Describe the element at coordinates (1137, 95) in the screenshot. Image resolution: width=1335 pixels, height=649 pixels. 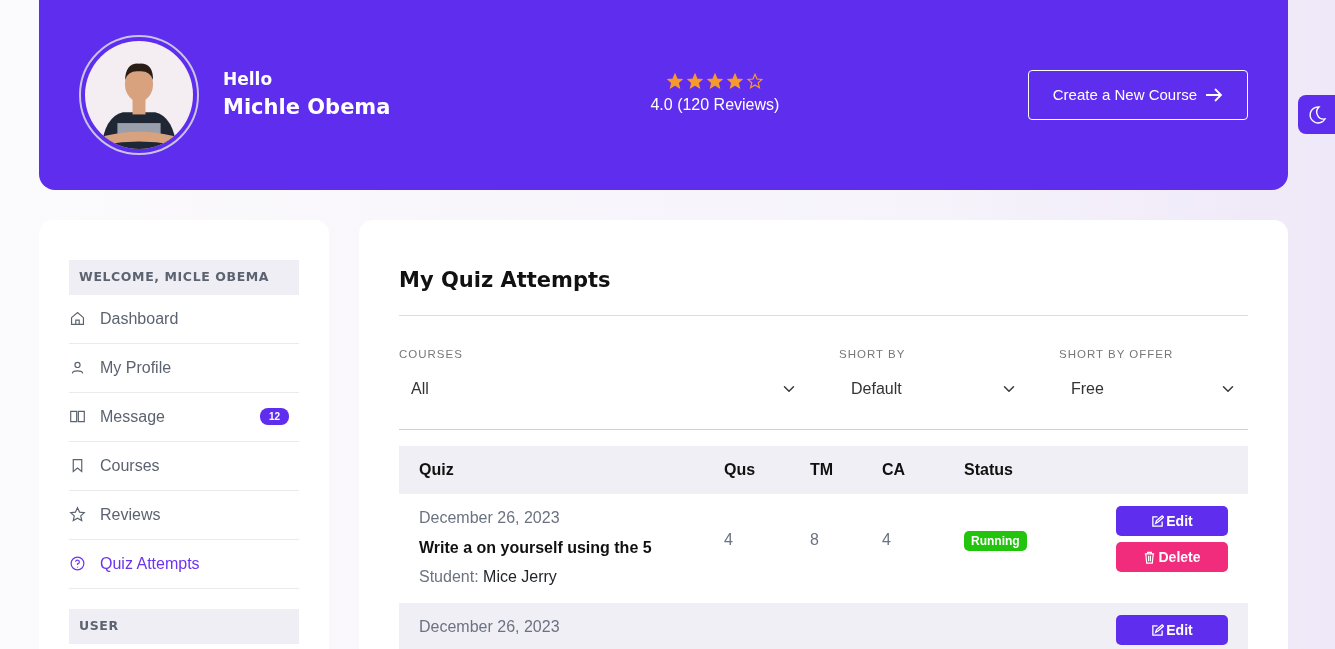
I see `create-course-button: Create a New Course` at that location.